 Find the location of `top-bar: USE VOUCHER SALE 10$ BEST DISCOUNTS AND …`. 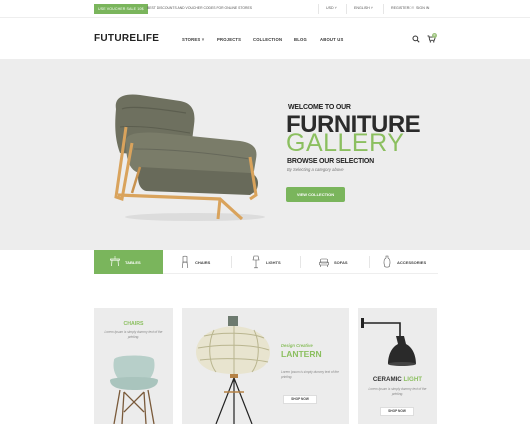

top-bar: USE VOUCHER SALE 10$ BEST DISCOUNTS AND … is located at coordinates (265, 9).